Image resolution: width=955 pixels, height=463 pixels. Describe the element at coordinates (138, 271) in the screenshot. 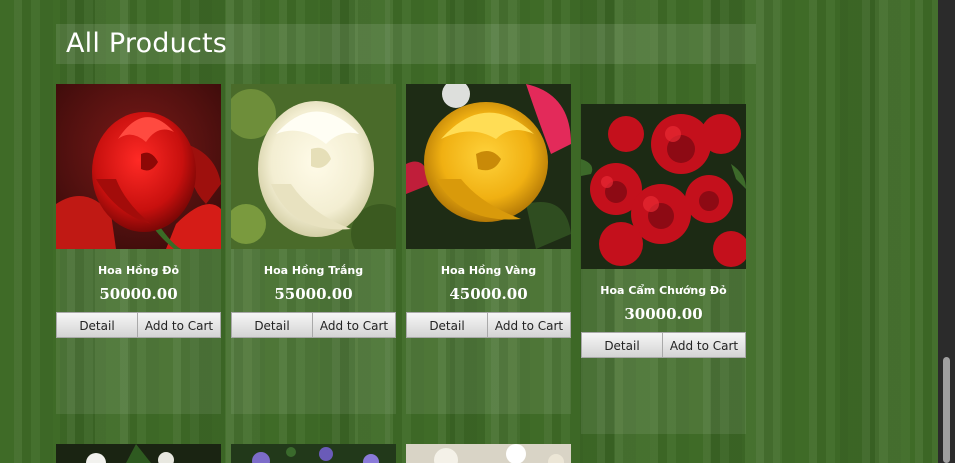

I see `product-name: Hoa Hồng Đỏ` at that location.